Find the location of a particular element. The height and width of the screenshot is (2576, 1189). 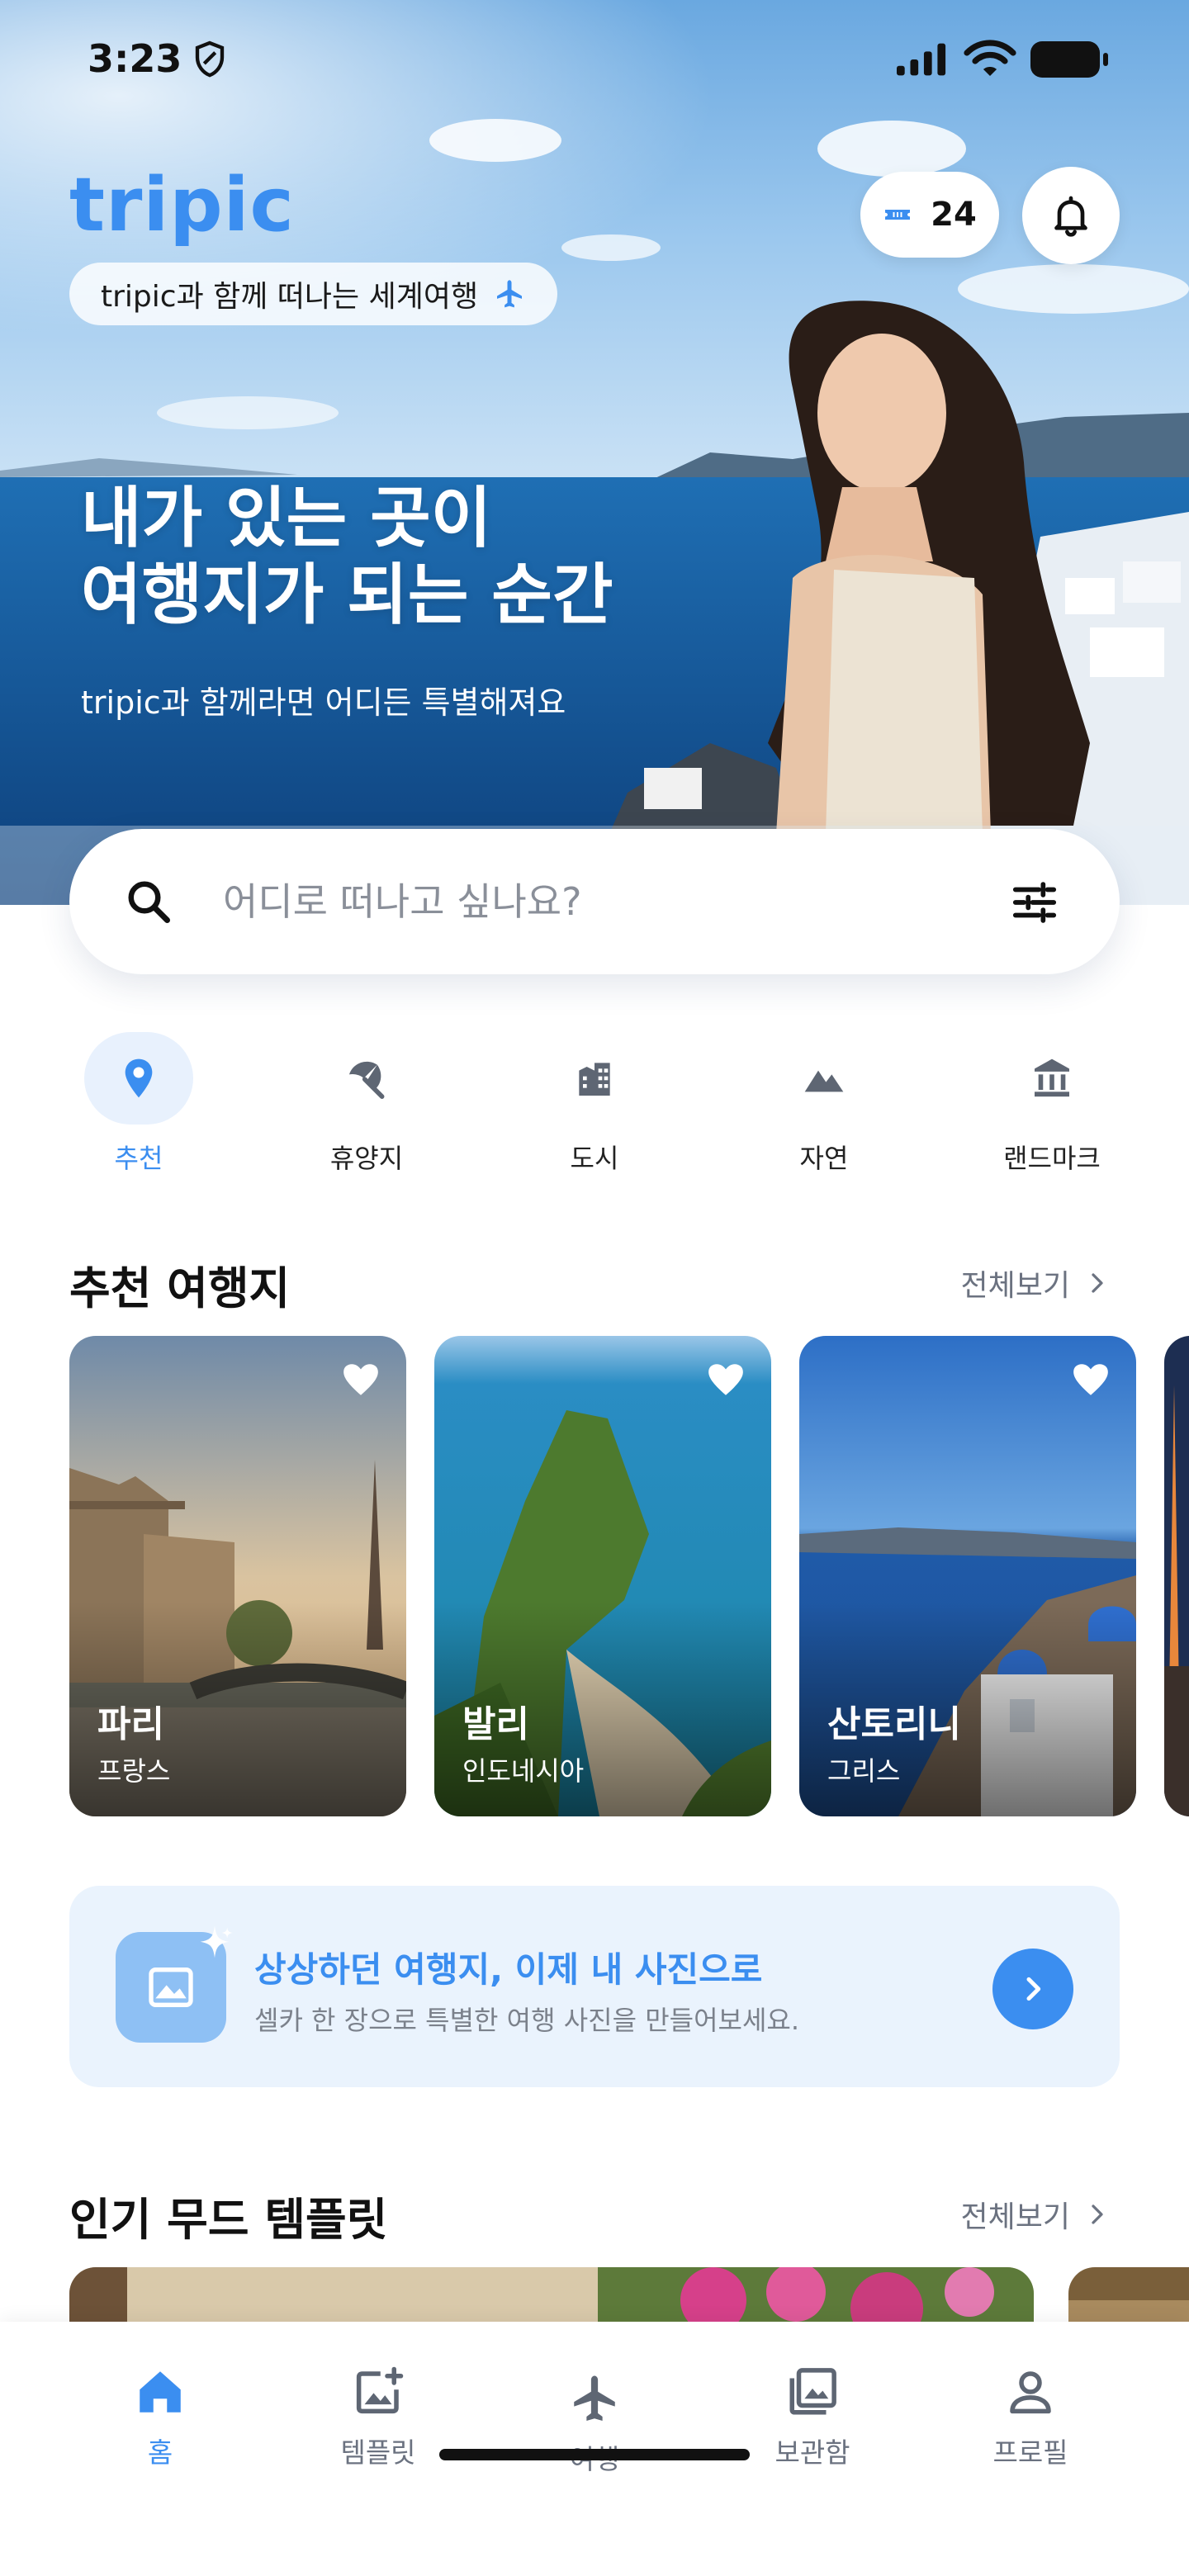

profile-icon is located at coordinates (1030, 2392).